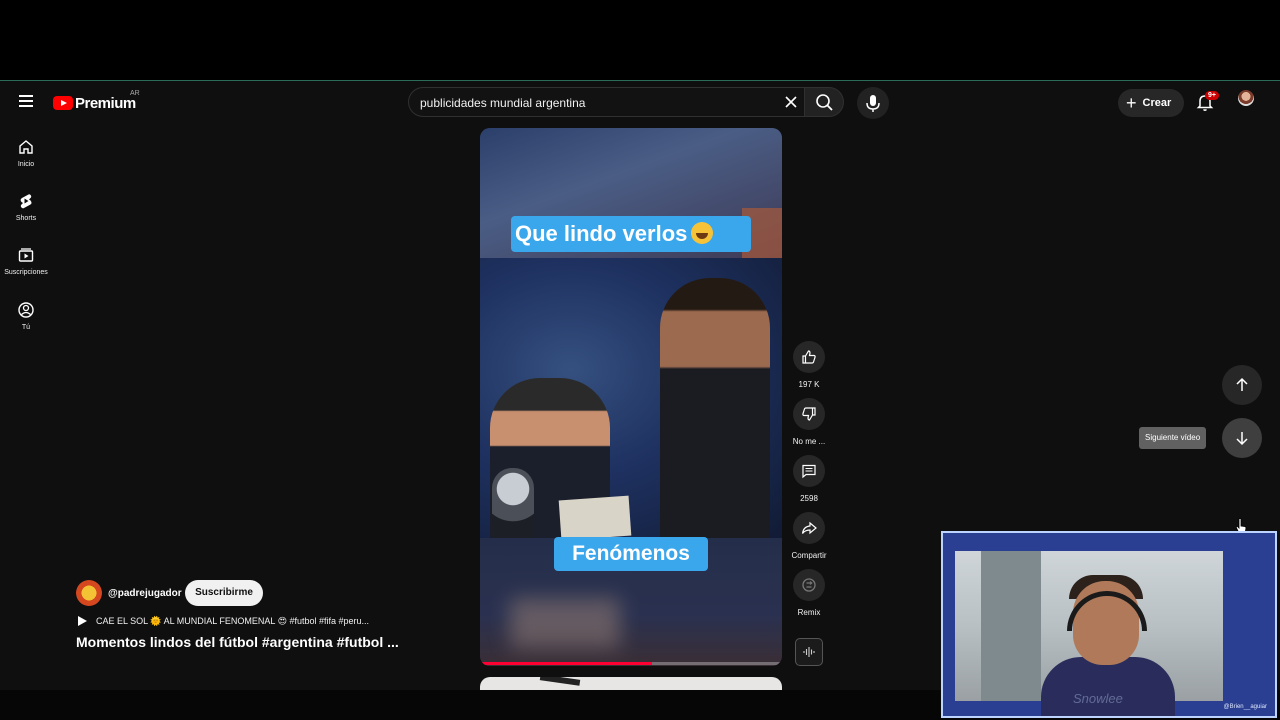 Image resolution: width=1280 pixels, height=720 pixels. What do you see at coordinates (145, 593) in the screenshot?
I see `channel-name: @padrejugador` at bounding box center [145, 593].